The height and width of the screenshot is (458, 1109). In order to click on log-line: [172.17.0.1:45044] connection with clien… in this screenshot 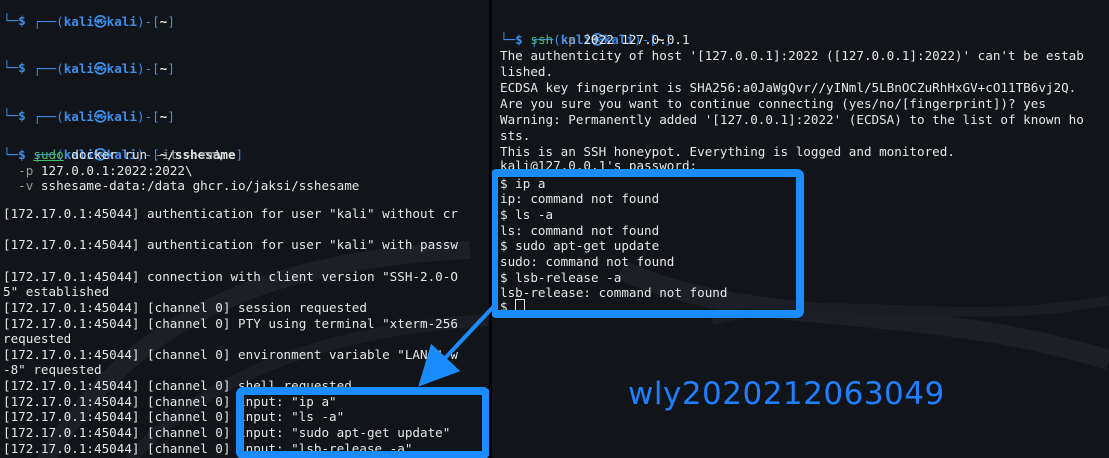, I will do `click(230, 276)`.